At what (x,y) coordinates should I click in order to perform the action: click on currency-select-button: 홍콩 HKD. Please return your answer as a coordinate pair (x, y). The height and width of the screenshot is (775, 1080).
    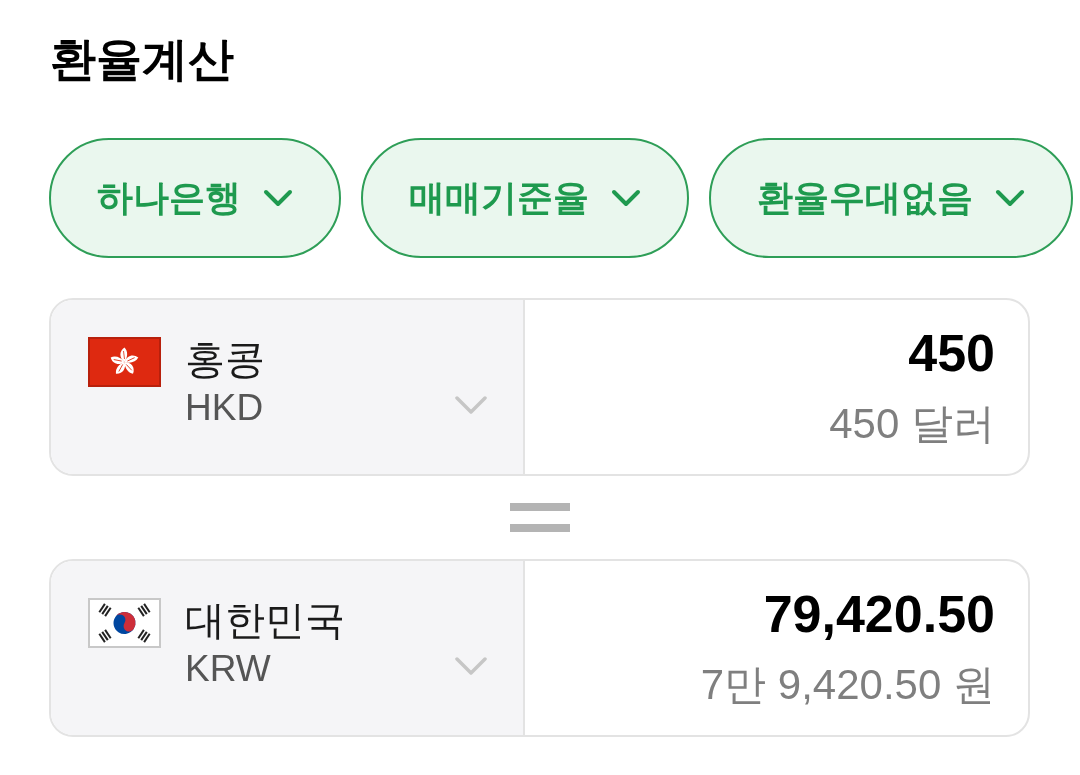
    Looking at the image, I should click on (288, 387).